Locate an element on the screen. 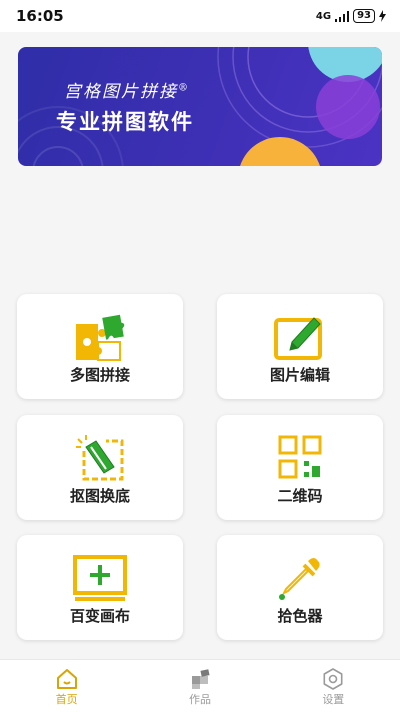 Image resolution: width=400 pixels, height=712 pixels. tab-works: 作品 is located at coordinates (199, 686).